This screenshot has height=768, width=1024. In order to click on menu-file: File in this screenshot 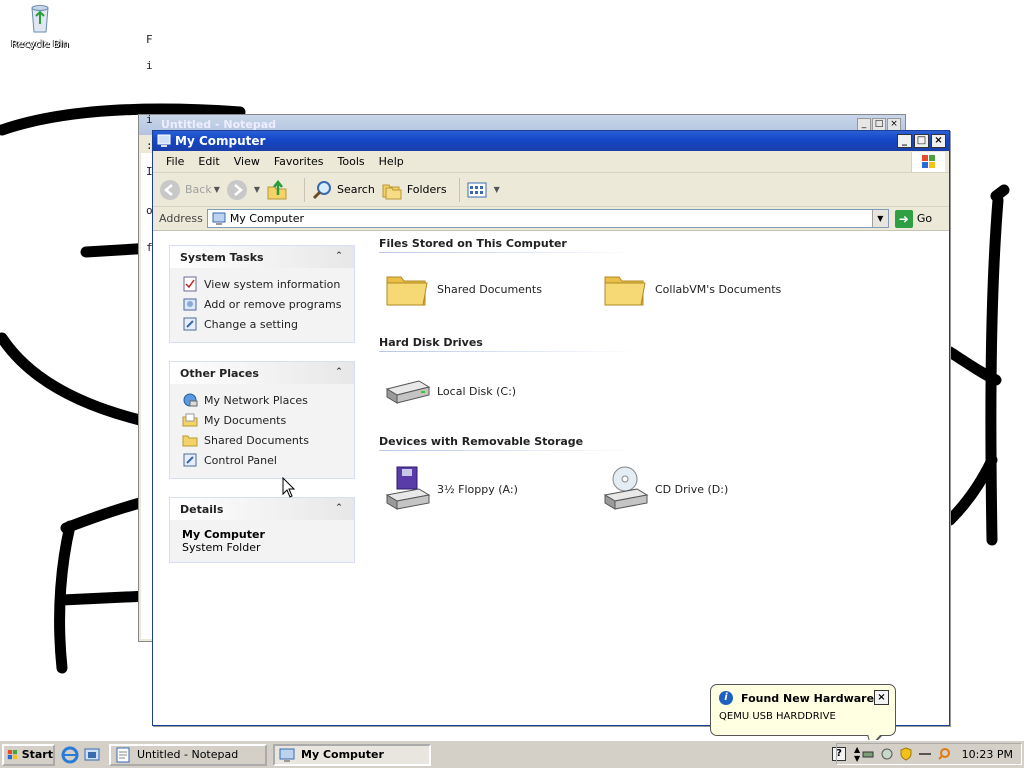, I will do `click(175, 161)`.